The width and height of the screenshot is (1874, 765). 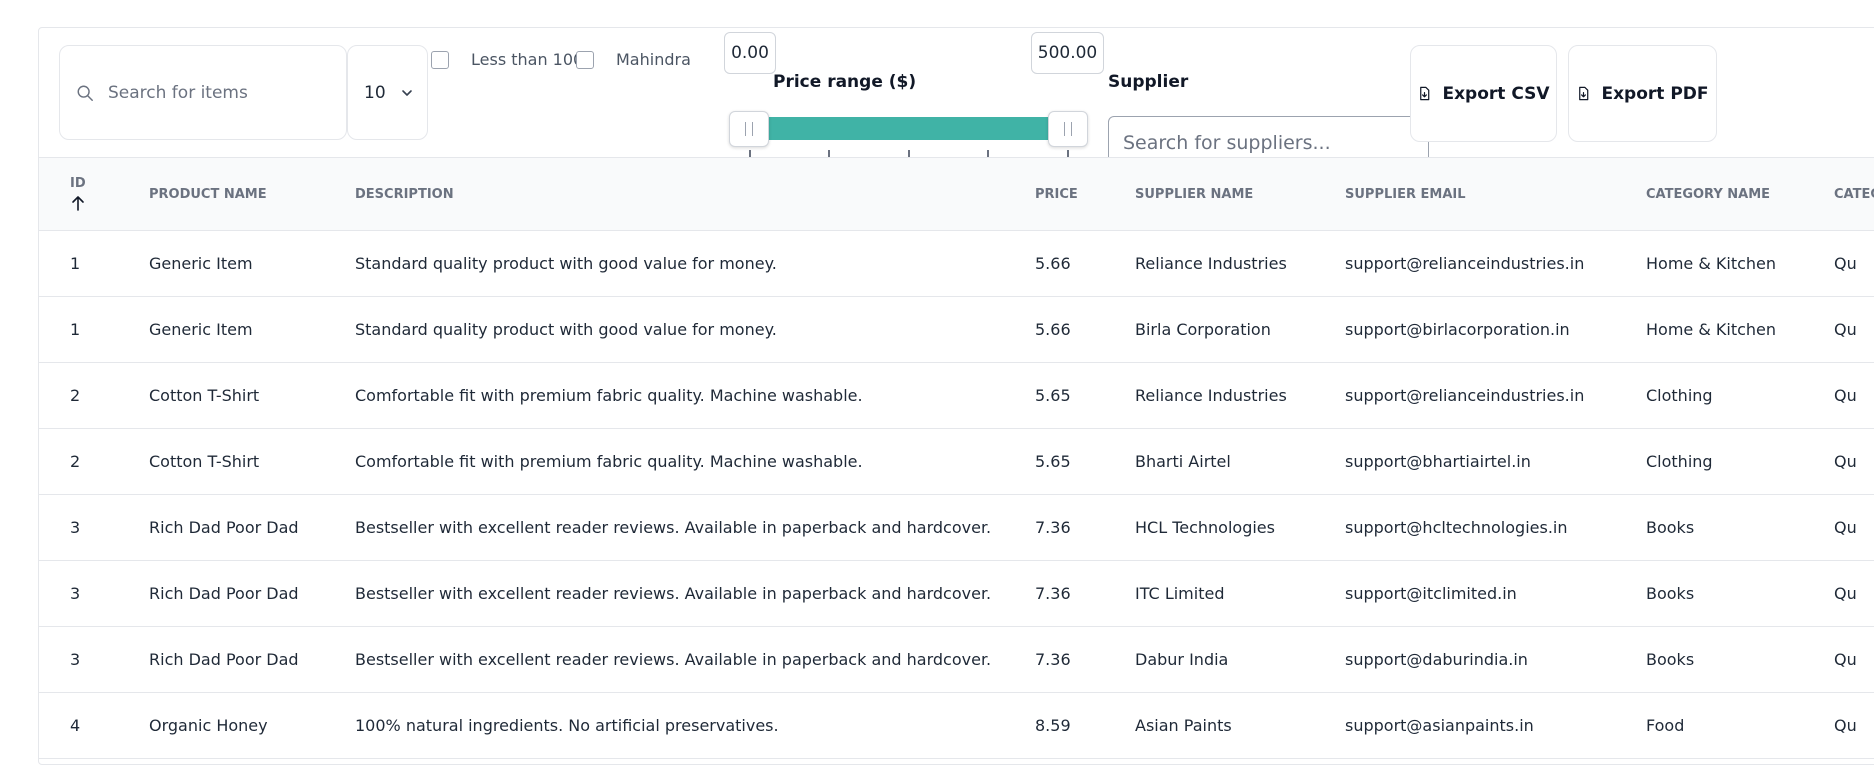 What do you see at coordinates (252, 194) in the screenshot?
I see `column-header-product-name: Product Name` at bounding box center [252, 194].